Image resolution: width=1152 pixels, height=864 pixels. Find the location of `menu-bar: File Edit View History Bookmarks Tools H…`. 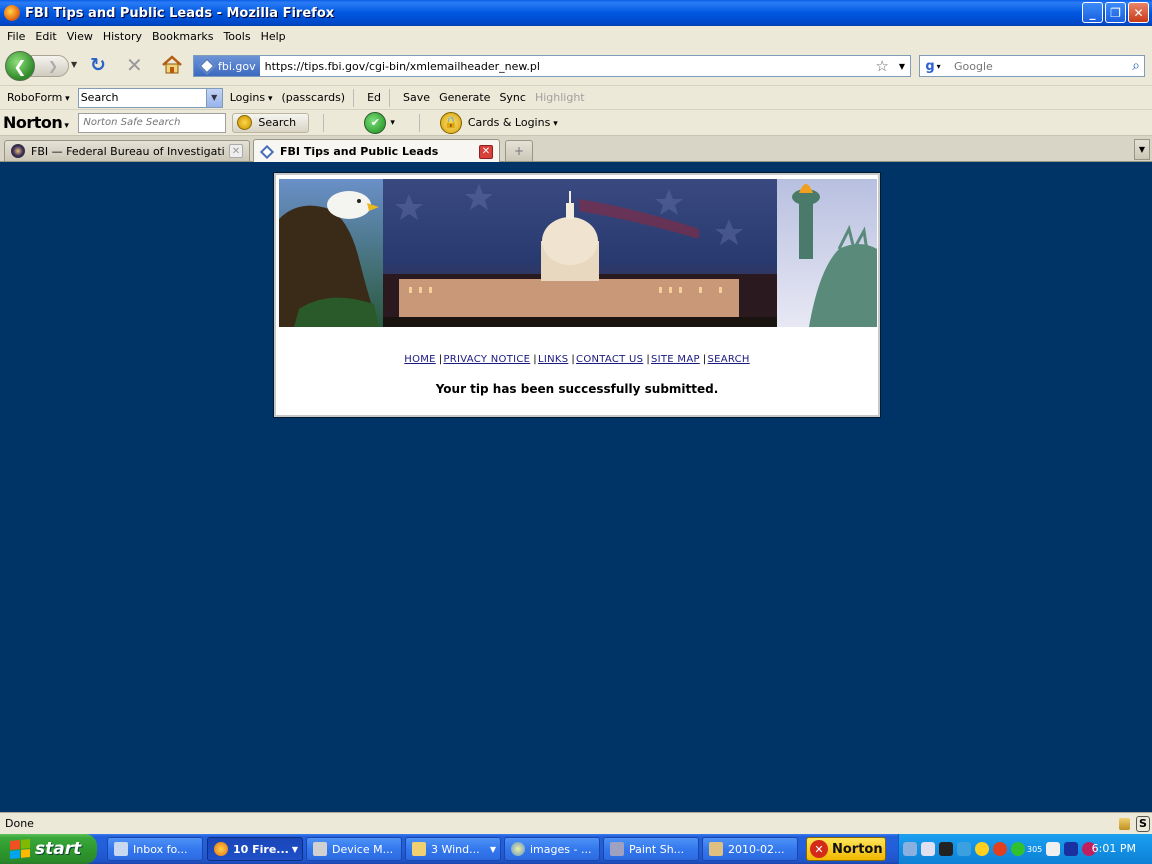

menu-bar: File Edit View History Bookmarks Tools H… is located at coordinates (576, 36).